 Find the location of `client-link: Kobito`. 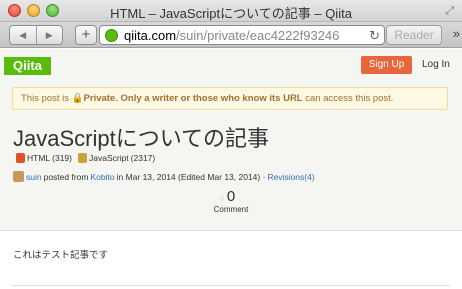

client-link: Kobito is located at coordinates (102, 177).